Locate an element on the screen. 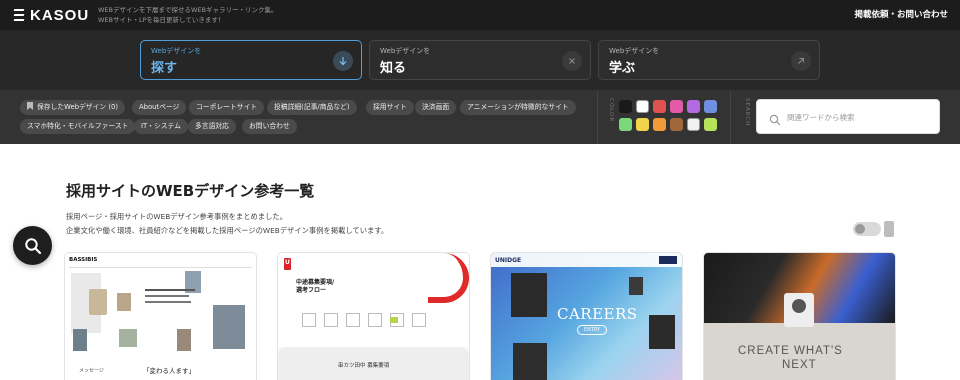  site-thumbnail-3: UNIDGE CAREERS ENTRY is located at coordinates (586, 316).